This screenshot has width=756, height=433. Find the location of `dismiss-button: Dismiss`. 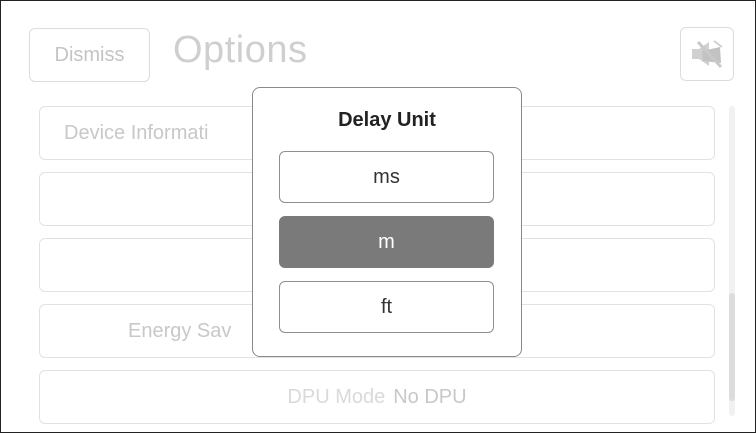

dismiss-button: Dismiss is located at coordinates (89, 55).